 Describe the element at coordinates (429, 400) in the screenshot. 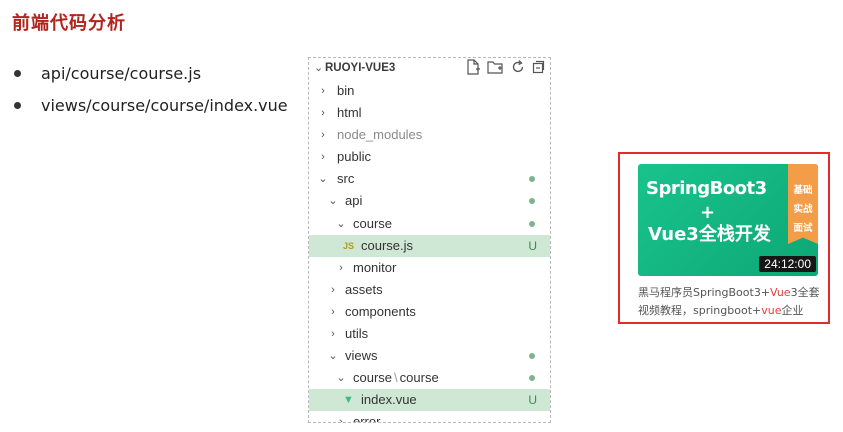

I see `tree-item-index-vue: ▼ index.vue U` at that location.